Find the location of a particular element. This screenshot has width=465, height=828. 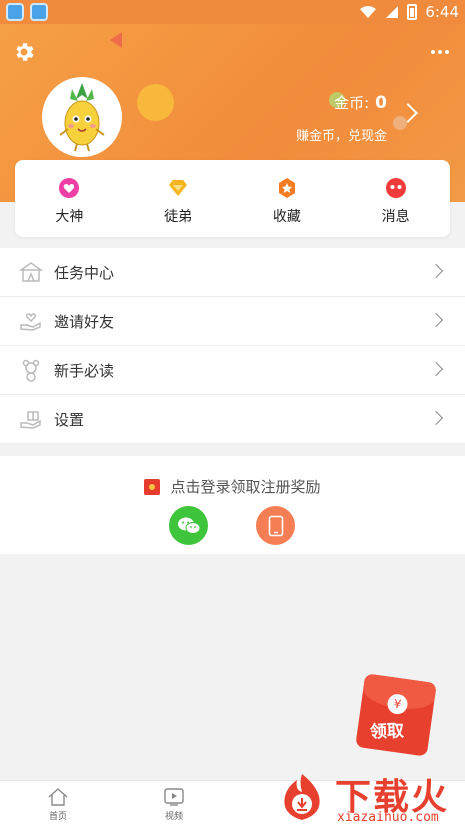

watermark: 下载火 xiazaihuo.com is located at coordinates (370, 797).